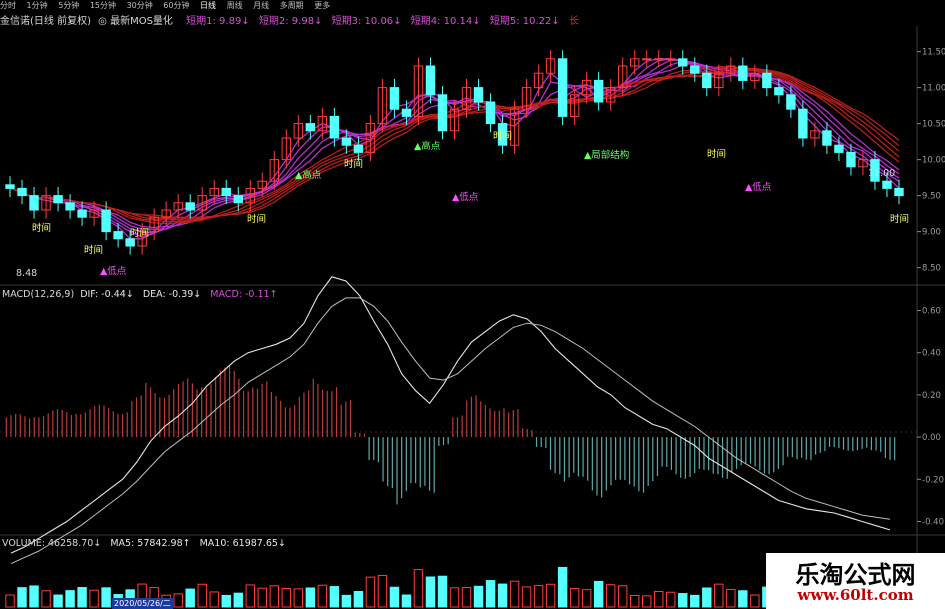 This screenshot has height=609, width=945. What do you see at coordinates (931, 269) in the screenshot?
I see `price-tick-label: 8.50` at bounding box center [931, 269].